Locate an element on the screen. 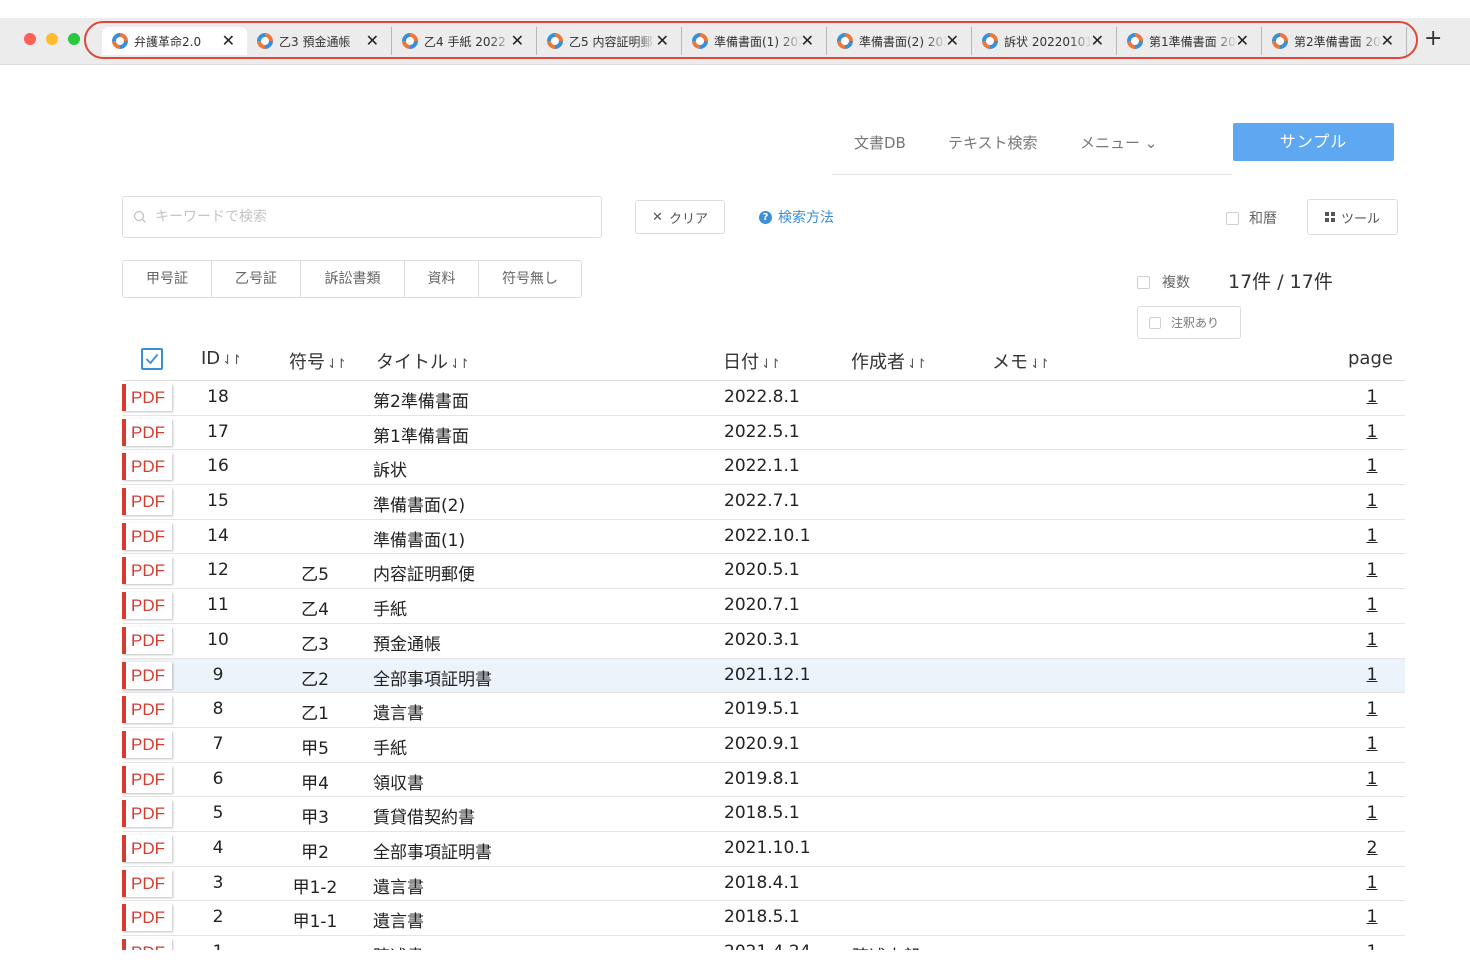 This screenshot has width=1470, height=974. filter-litigation-docs: 訴訟書類 is located at coordinates (353, 279).